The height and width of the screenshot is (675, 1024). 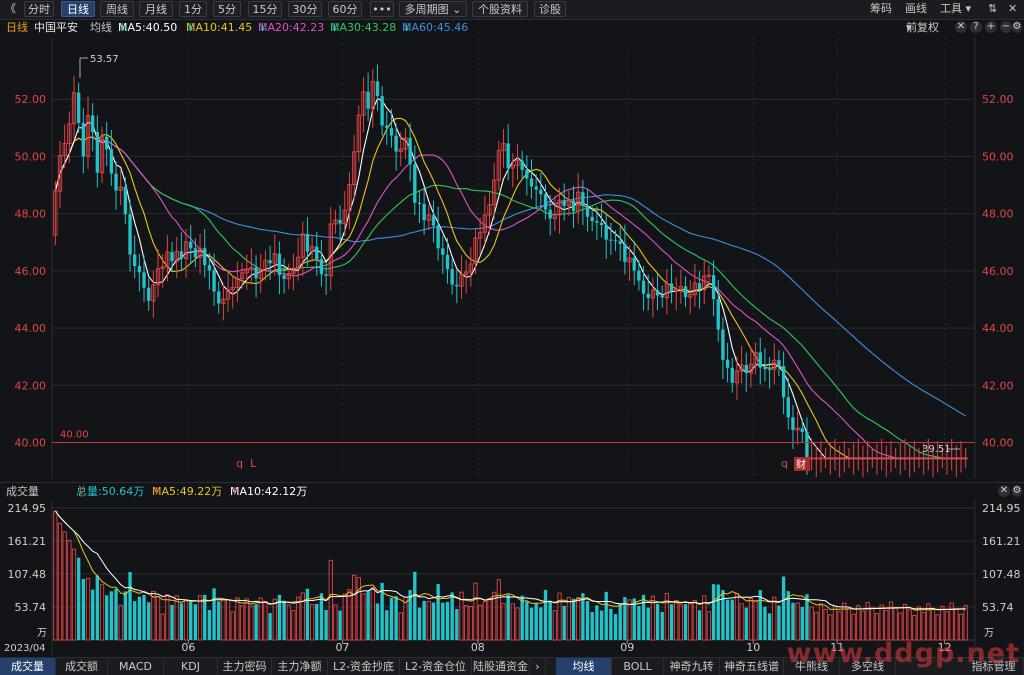 What do you see at coordinates (692, 666) in the screenshot?
I see `tab-td9: 神奇九转` at bounding box center [692, 666].